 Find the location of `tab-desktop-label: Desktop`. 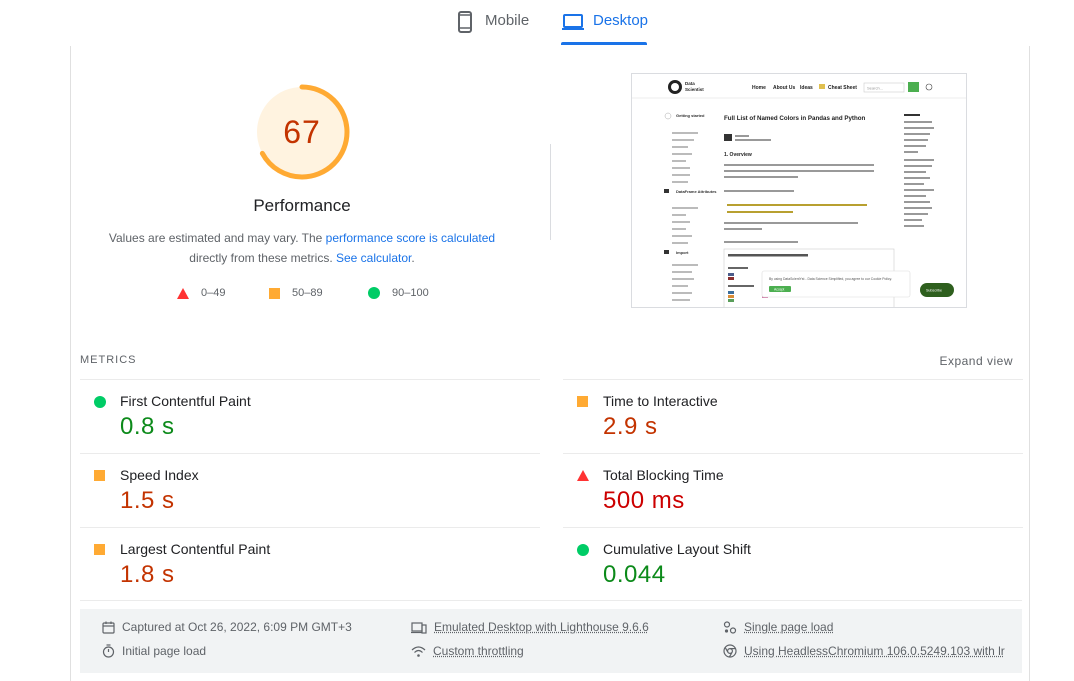

tab-desktop-label: Desktop is located at coordinates (621, 20).